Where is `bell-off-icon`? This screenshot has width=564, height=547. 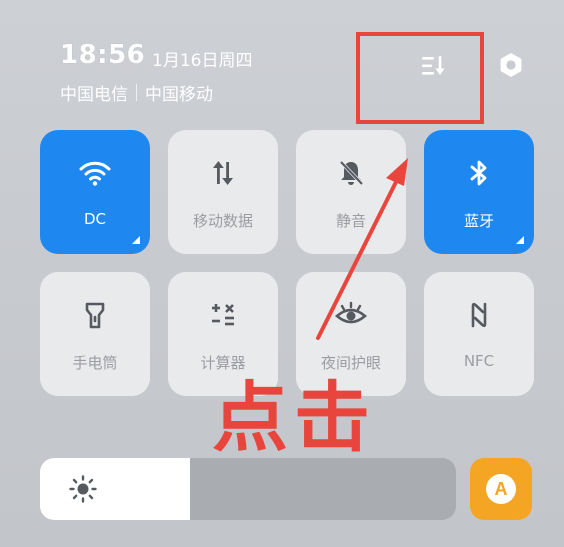
bell-off-icon is located at coordinates (351, 173).